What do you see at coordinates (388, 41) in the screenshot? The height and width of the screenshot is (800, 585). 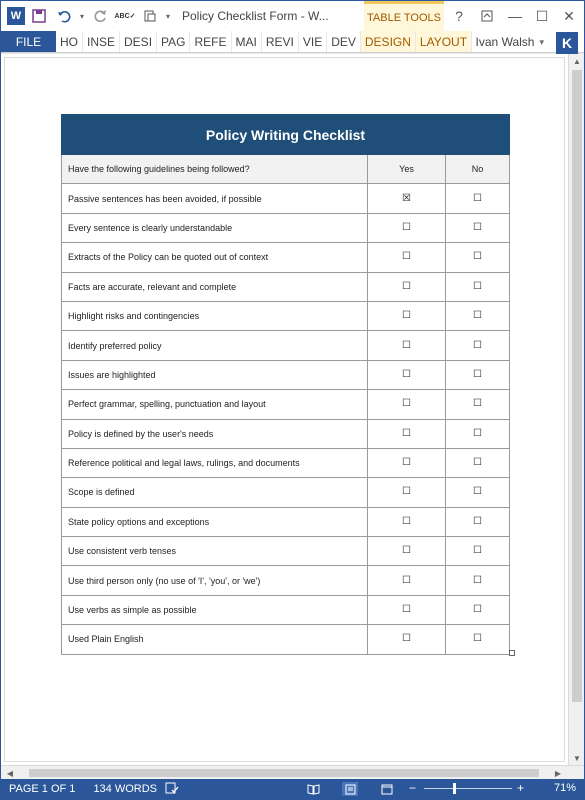 I see `tab-table-design: DESIGN` at bounding box center [388, 41].